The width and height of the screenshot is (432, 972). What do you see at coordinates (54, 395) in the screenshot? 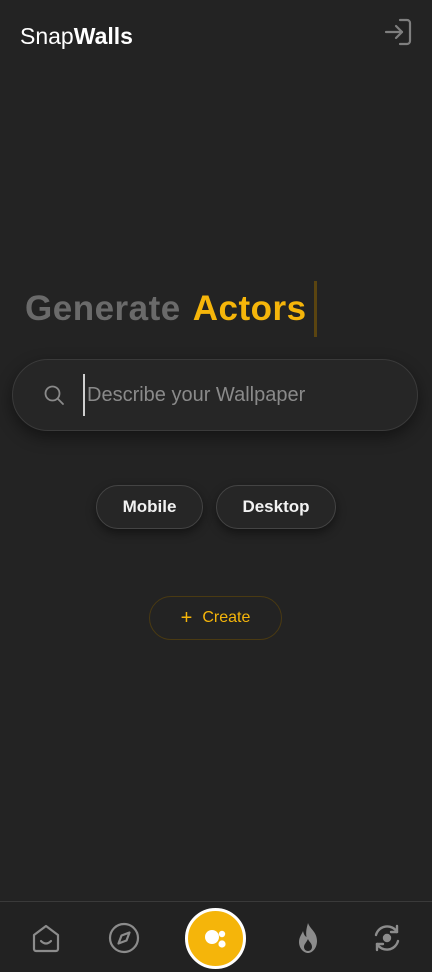
I see `search-icon` at bounding box center [54, 395].